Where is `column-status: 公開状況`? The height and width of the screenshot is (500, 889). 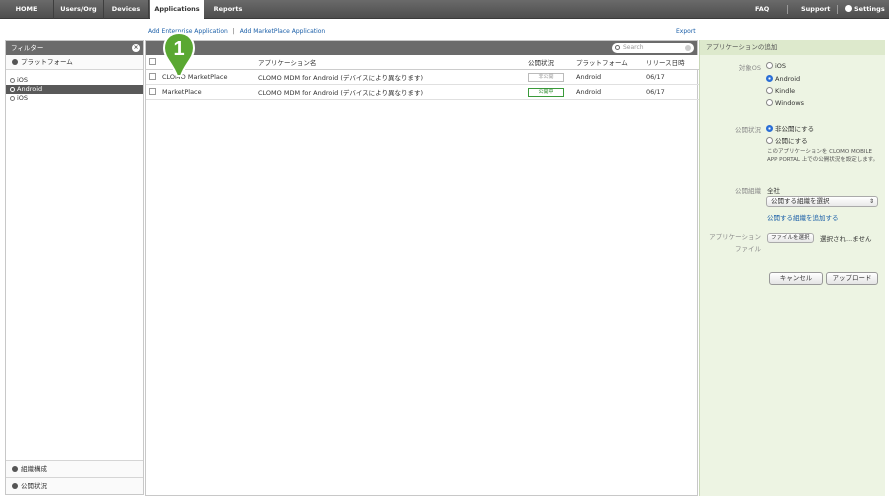
column-status: 公開状況 is located at coordinates (552, 62).